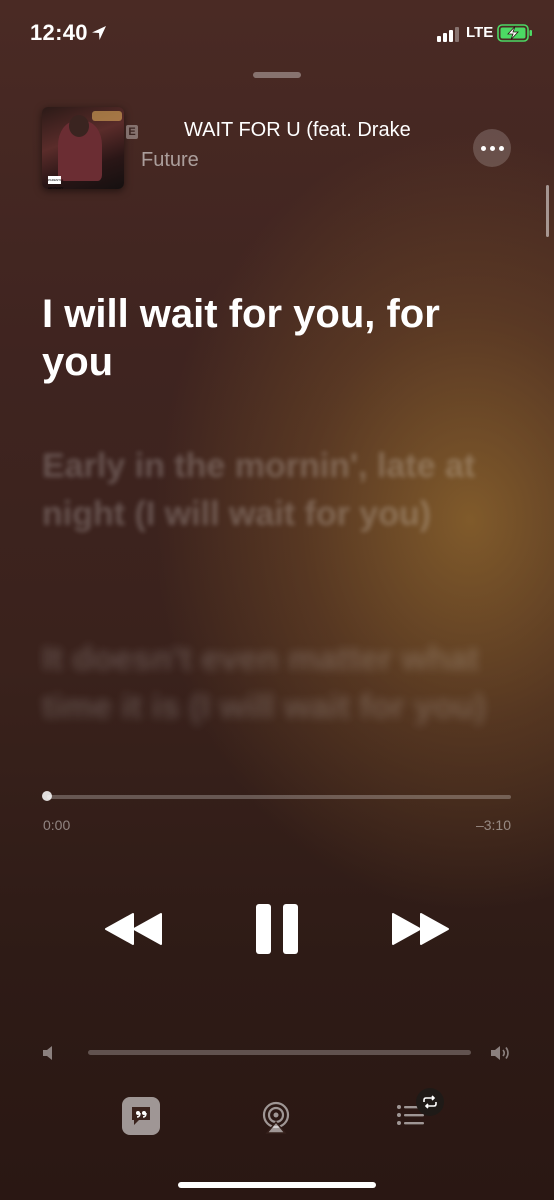  I want to click on cellular-signal-icon, so click(448, 34).